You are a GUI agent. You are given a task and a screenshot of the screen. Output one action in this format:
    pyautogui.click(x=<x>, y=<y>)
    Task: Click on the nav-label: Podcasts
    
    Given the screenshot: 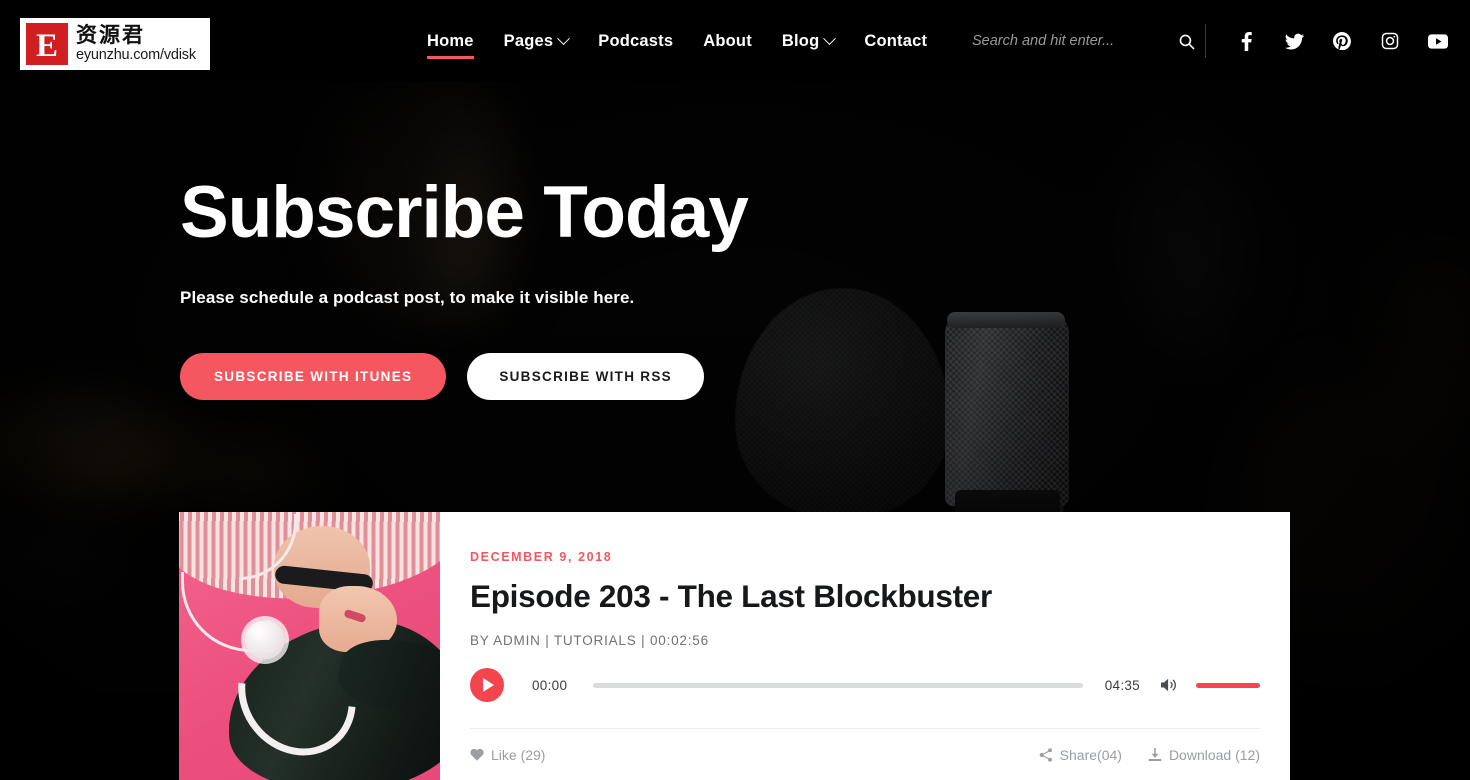 What is the action you would take?
    pyautogui.click(x=636, y=40)
    